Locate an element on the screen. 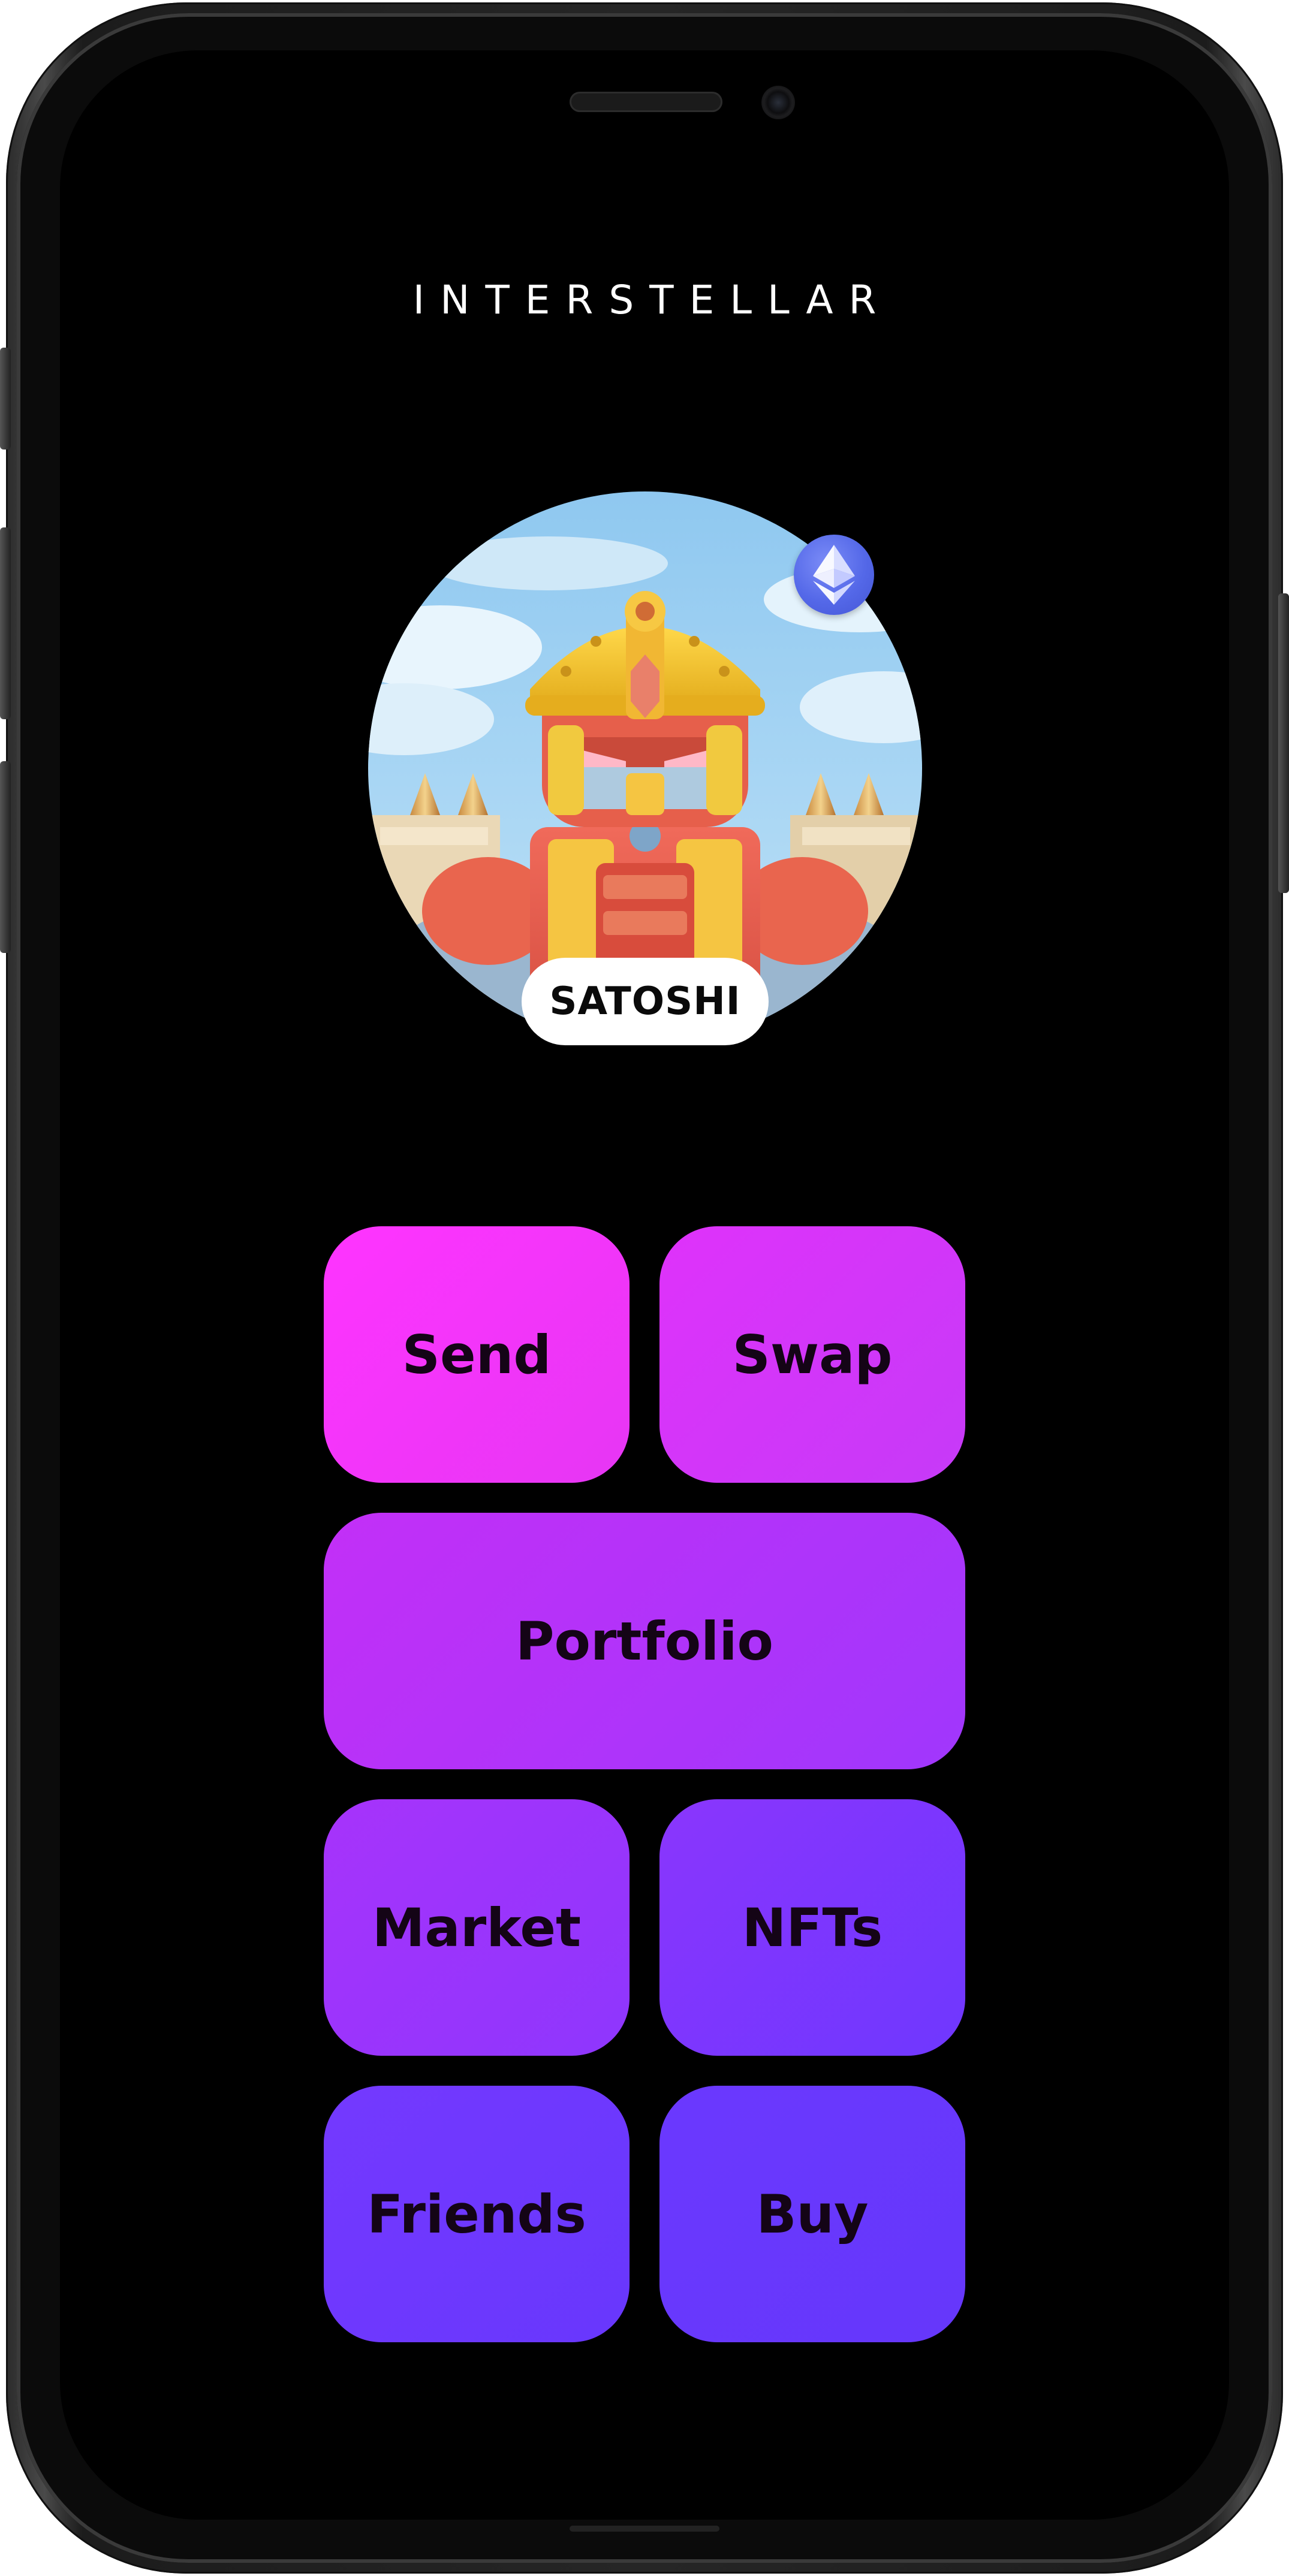 The image size is (1289, 2576). home-indicator is located at coordinates (644, 2529).